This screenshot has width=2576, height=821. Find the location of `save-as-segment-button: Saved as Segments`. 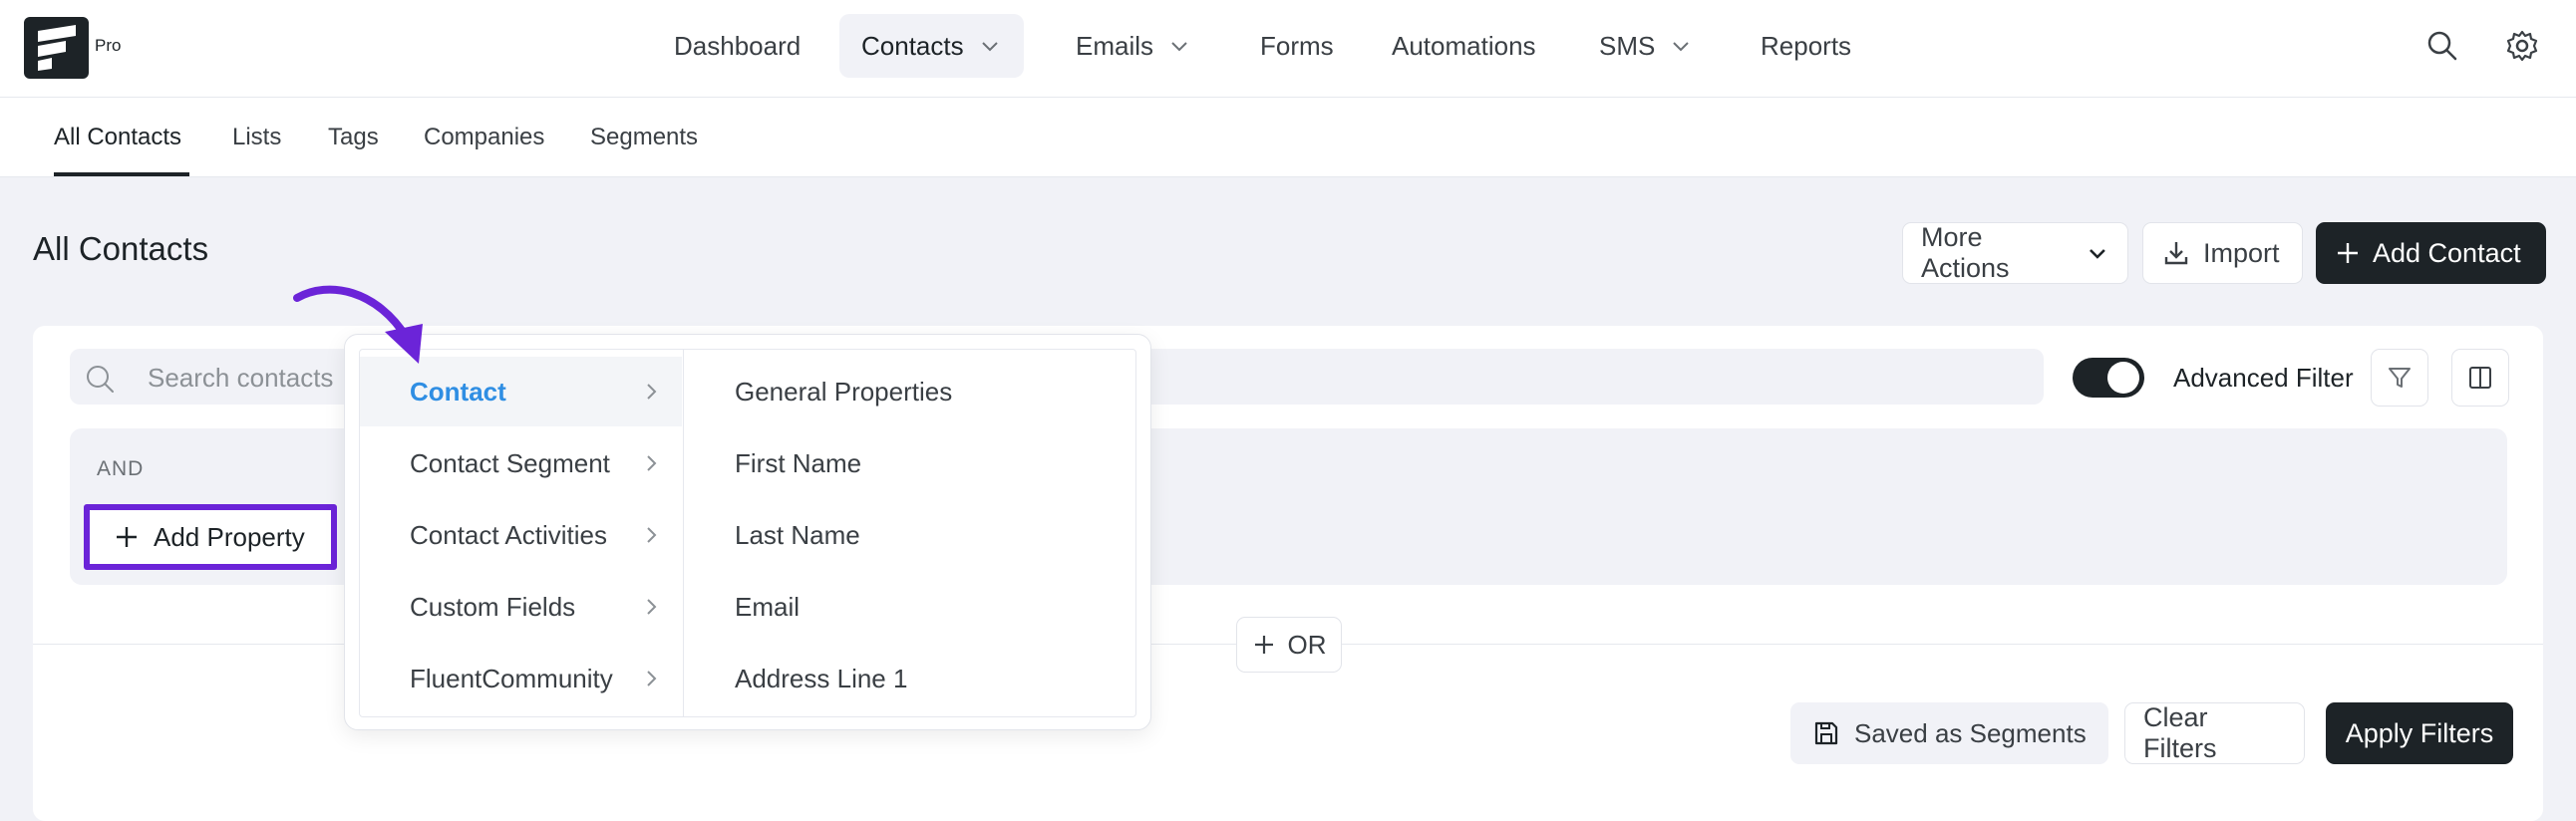

save-as-segment-button: Saved as Segments is located at coordinates (1949, 733).